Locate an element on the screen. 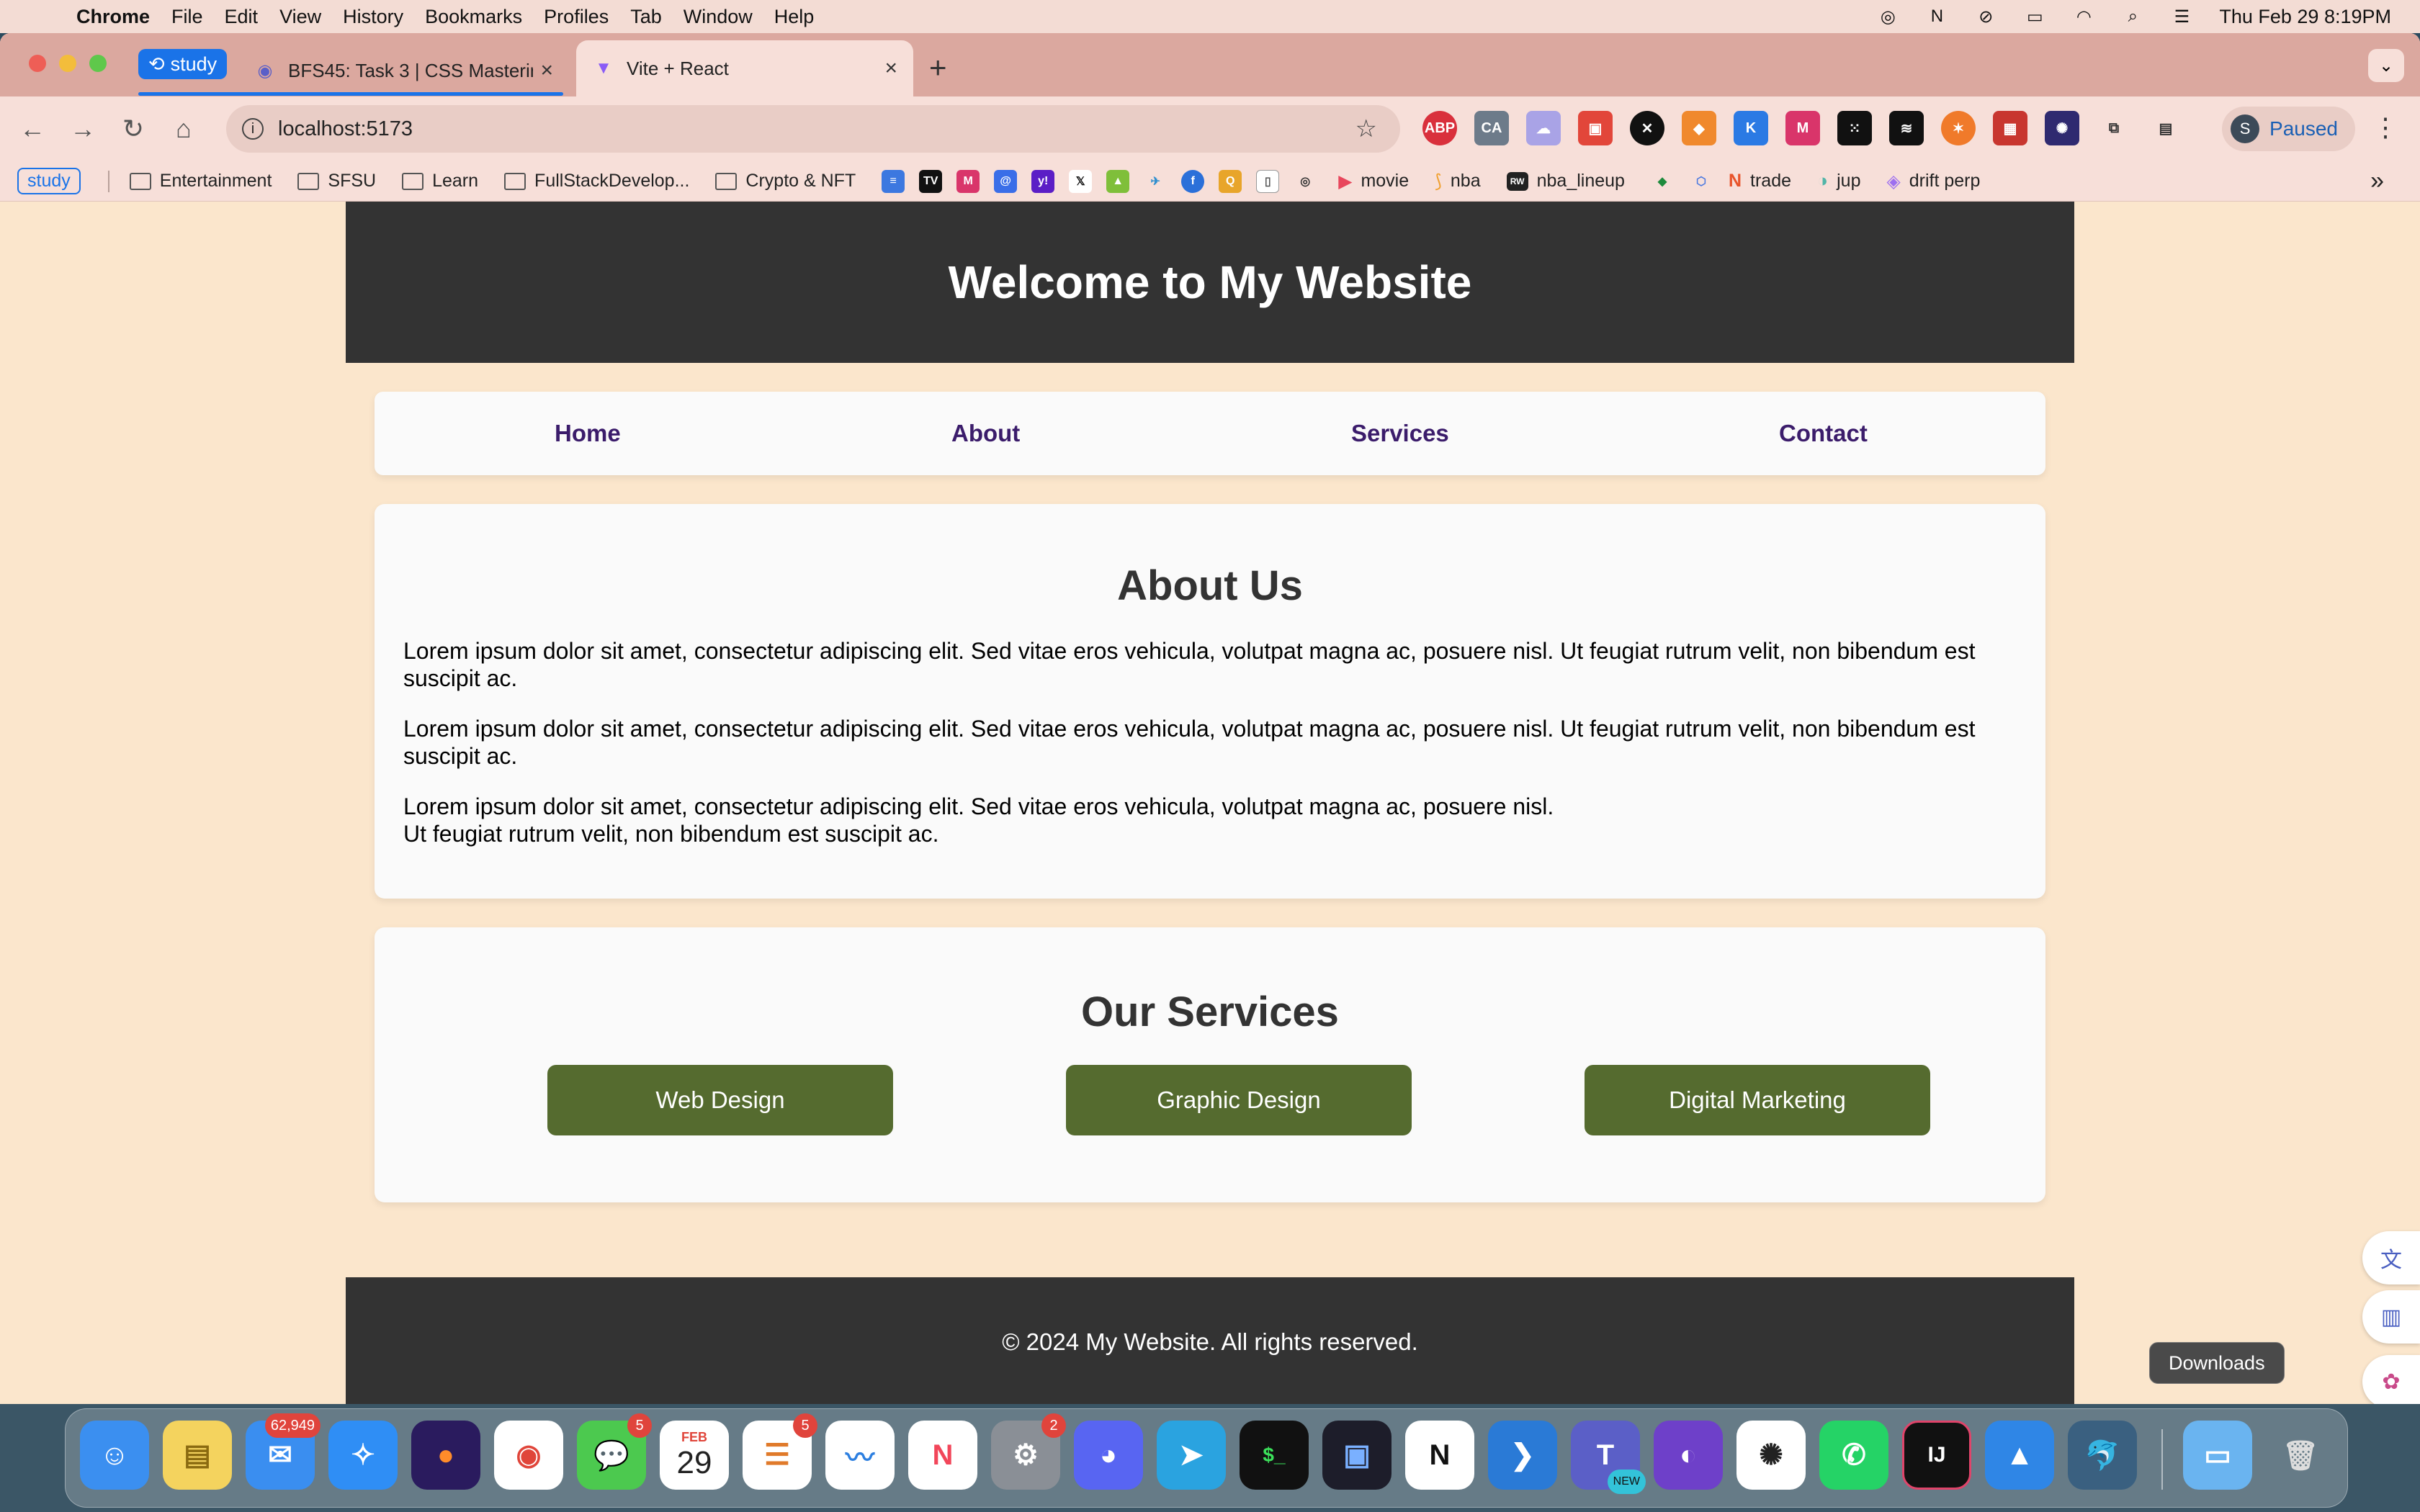  site-info-icon: i is located at coordinates (253, 129).